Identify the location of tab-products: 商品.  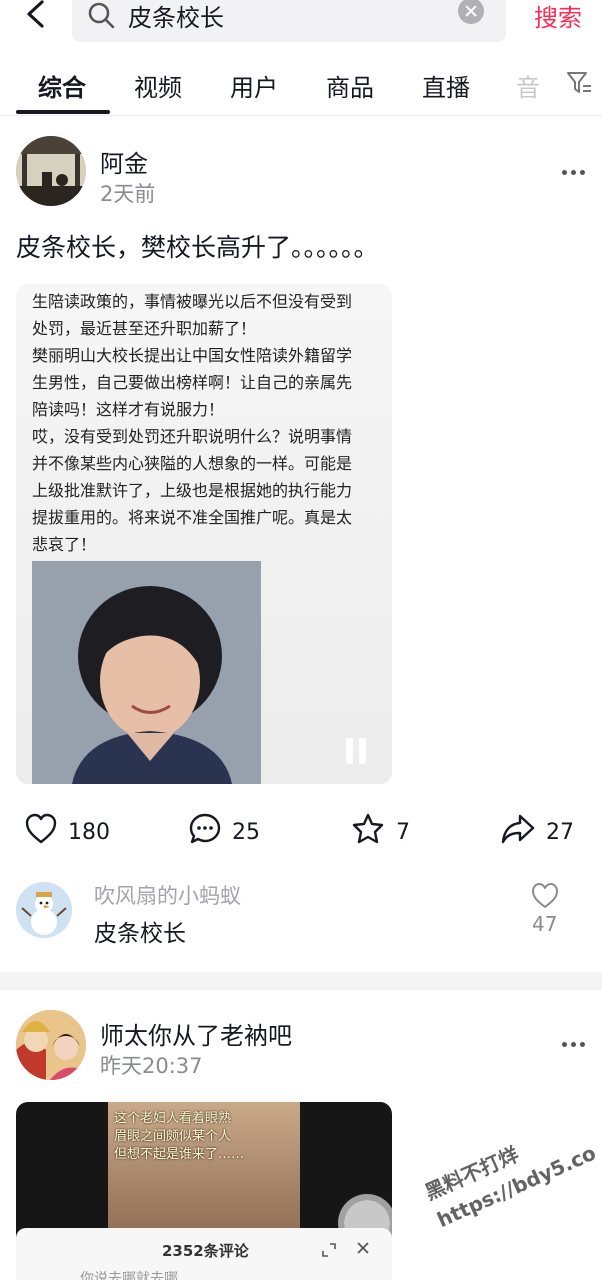
(350, 85).